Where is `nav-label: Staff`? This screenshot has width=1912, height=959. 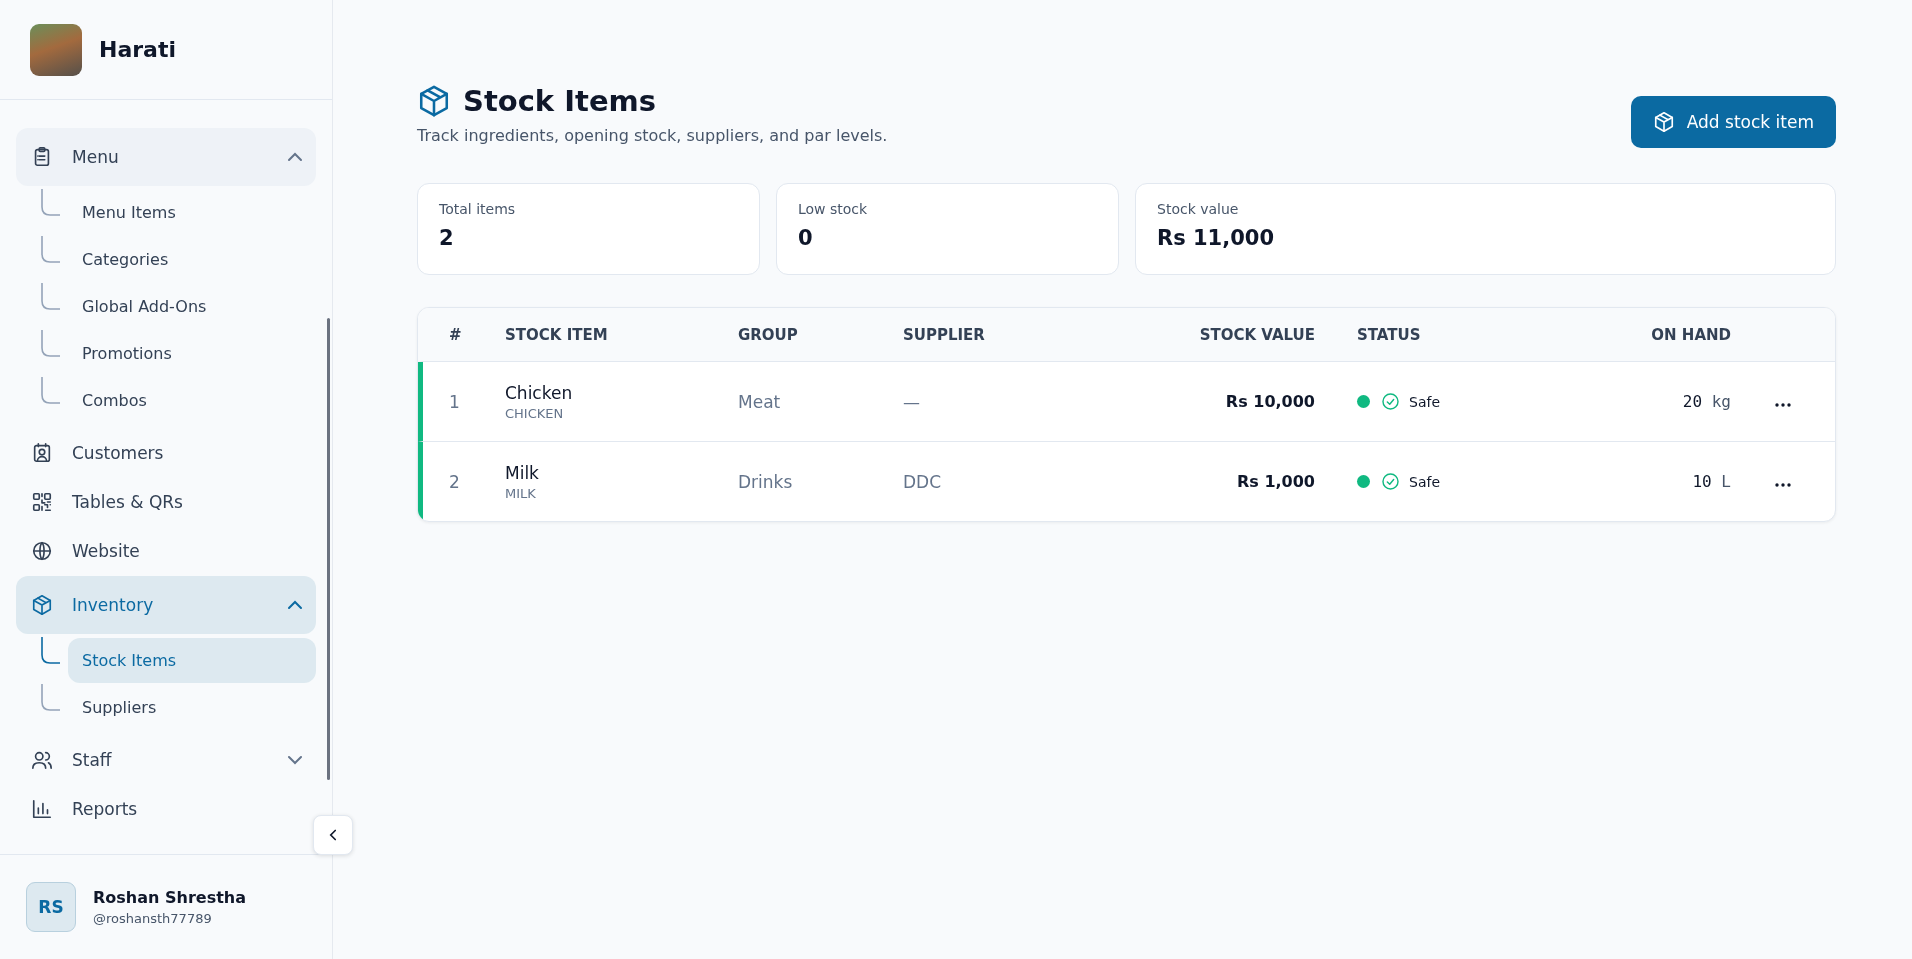
nav-label: Staff is located at coordinates (92, 759).